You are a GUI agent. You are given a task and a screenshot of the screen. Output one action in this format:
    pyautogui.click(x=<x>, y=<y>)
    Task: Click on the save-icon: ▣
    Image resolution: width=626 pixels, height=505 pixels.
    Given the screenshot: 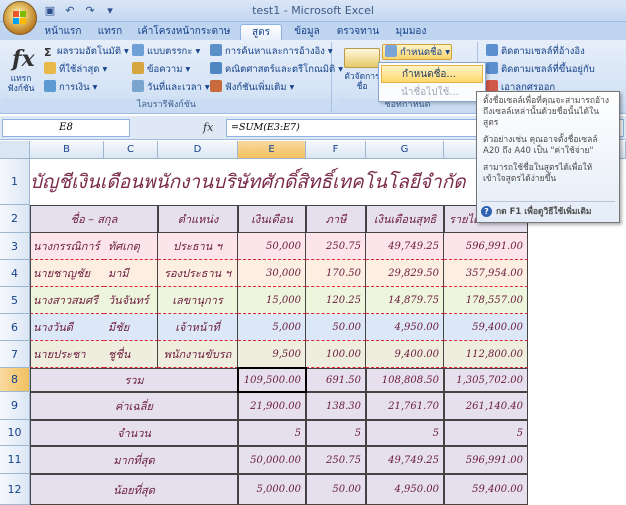 What is the action you would take?
    pyautogui.click(x=50, y=11)
    